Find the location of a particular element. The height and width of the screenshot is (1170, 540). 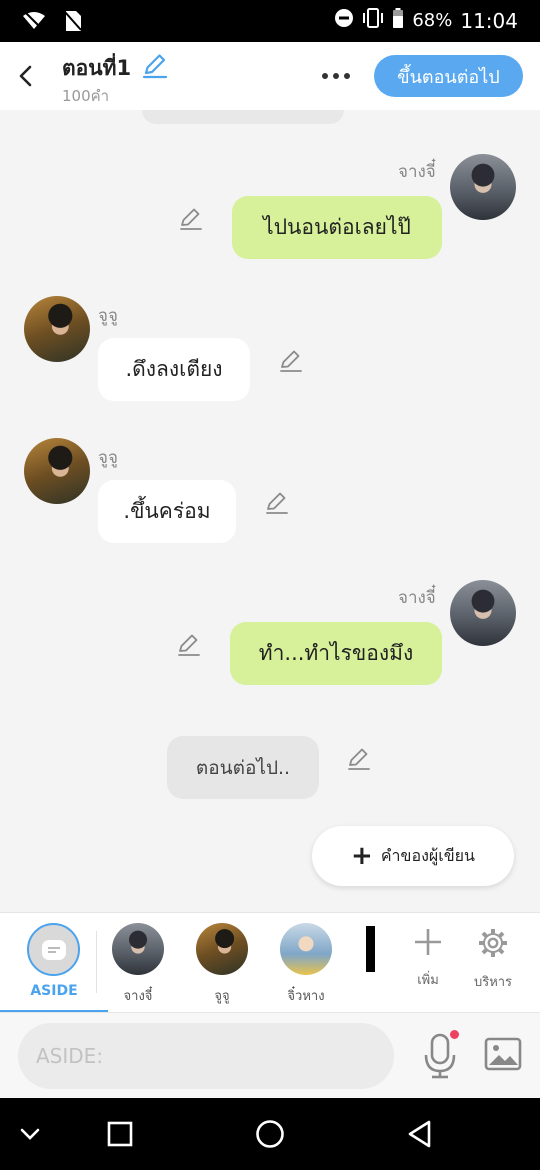

author-note-label: คำของผู้เขียน is located at coordinates (427, 855).